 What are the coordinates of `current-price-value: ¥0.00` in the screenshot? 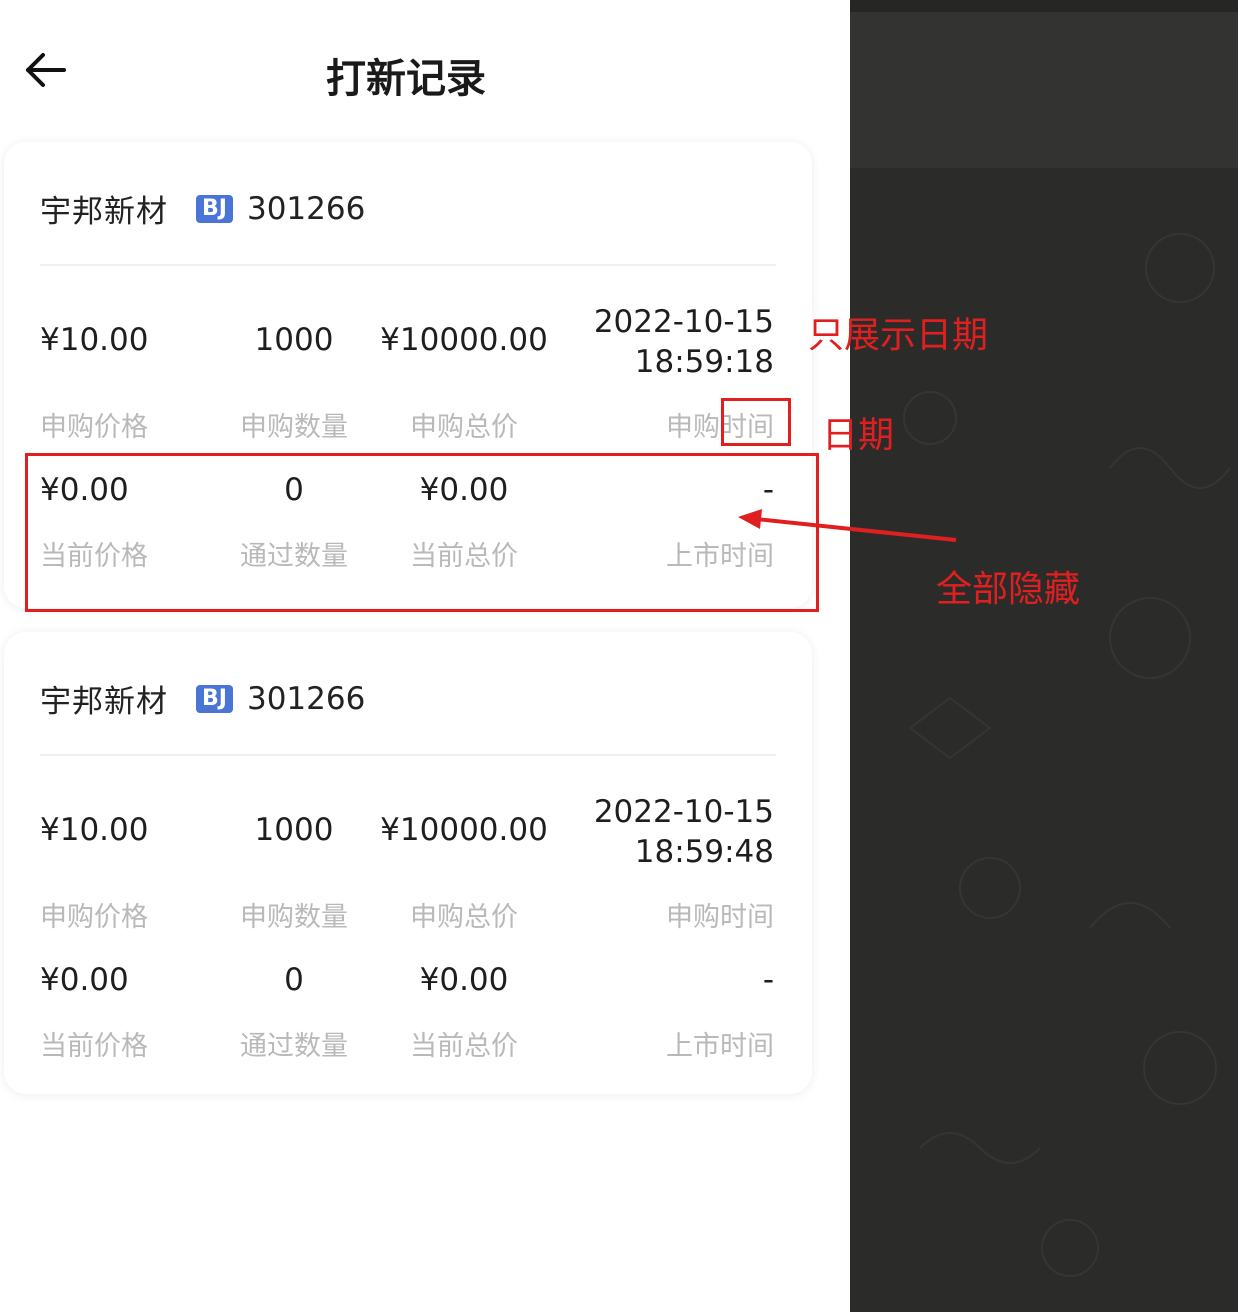 It's located at (84, 980).